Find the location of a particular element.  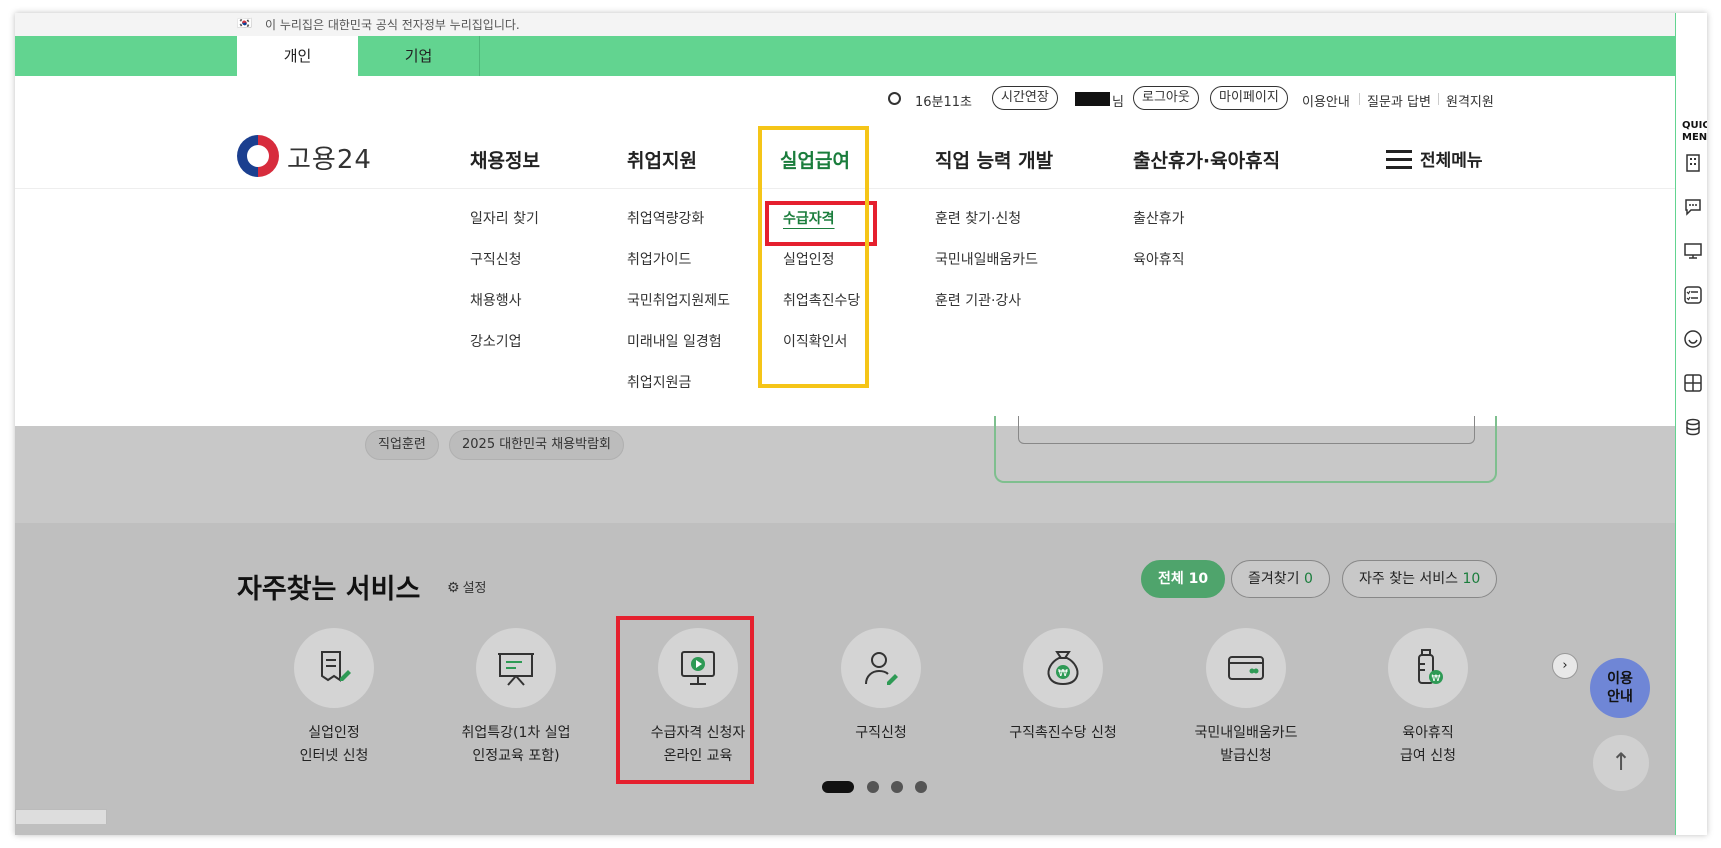

service-label-line1: 실업인정 is located at coordinates (334, 733).